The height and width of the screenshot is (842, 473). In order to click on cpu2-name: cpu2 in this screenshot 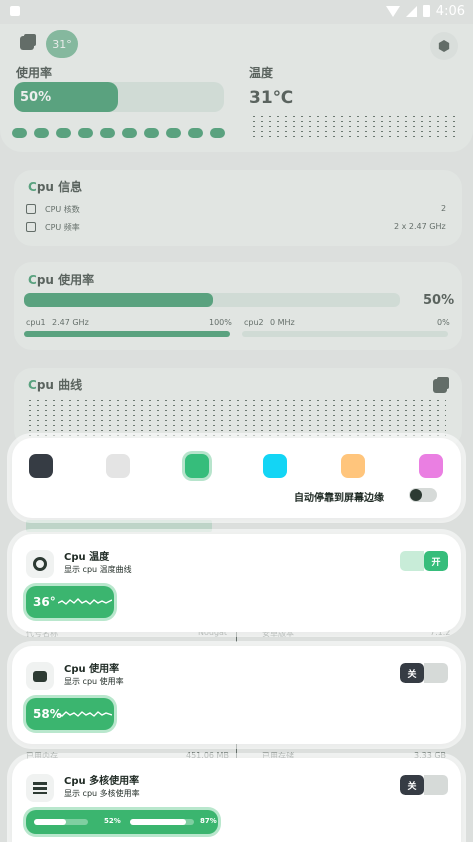, I will do `click(254, 322)`.